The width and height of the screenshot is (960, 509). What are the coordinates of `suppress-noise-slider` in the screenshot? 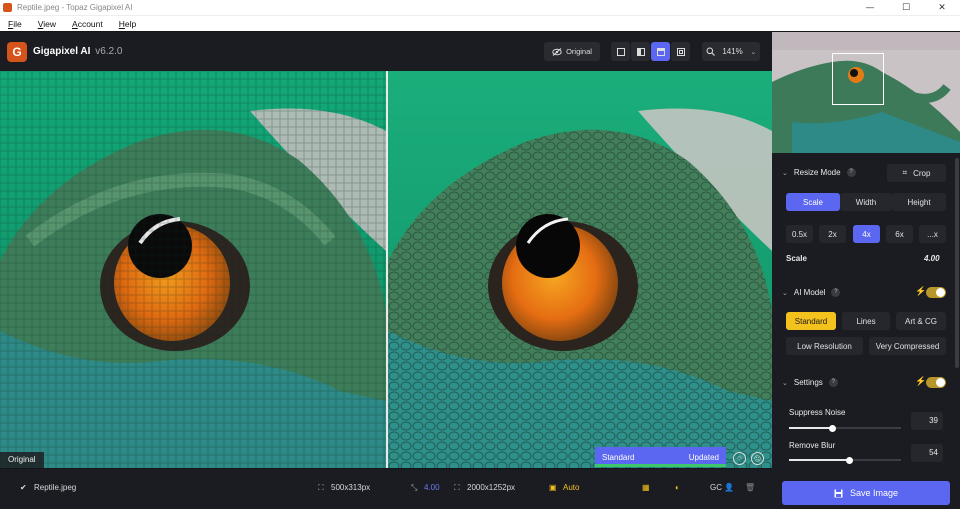 It's located at (845, 428).